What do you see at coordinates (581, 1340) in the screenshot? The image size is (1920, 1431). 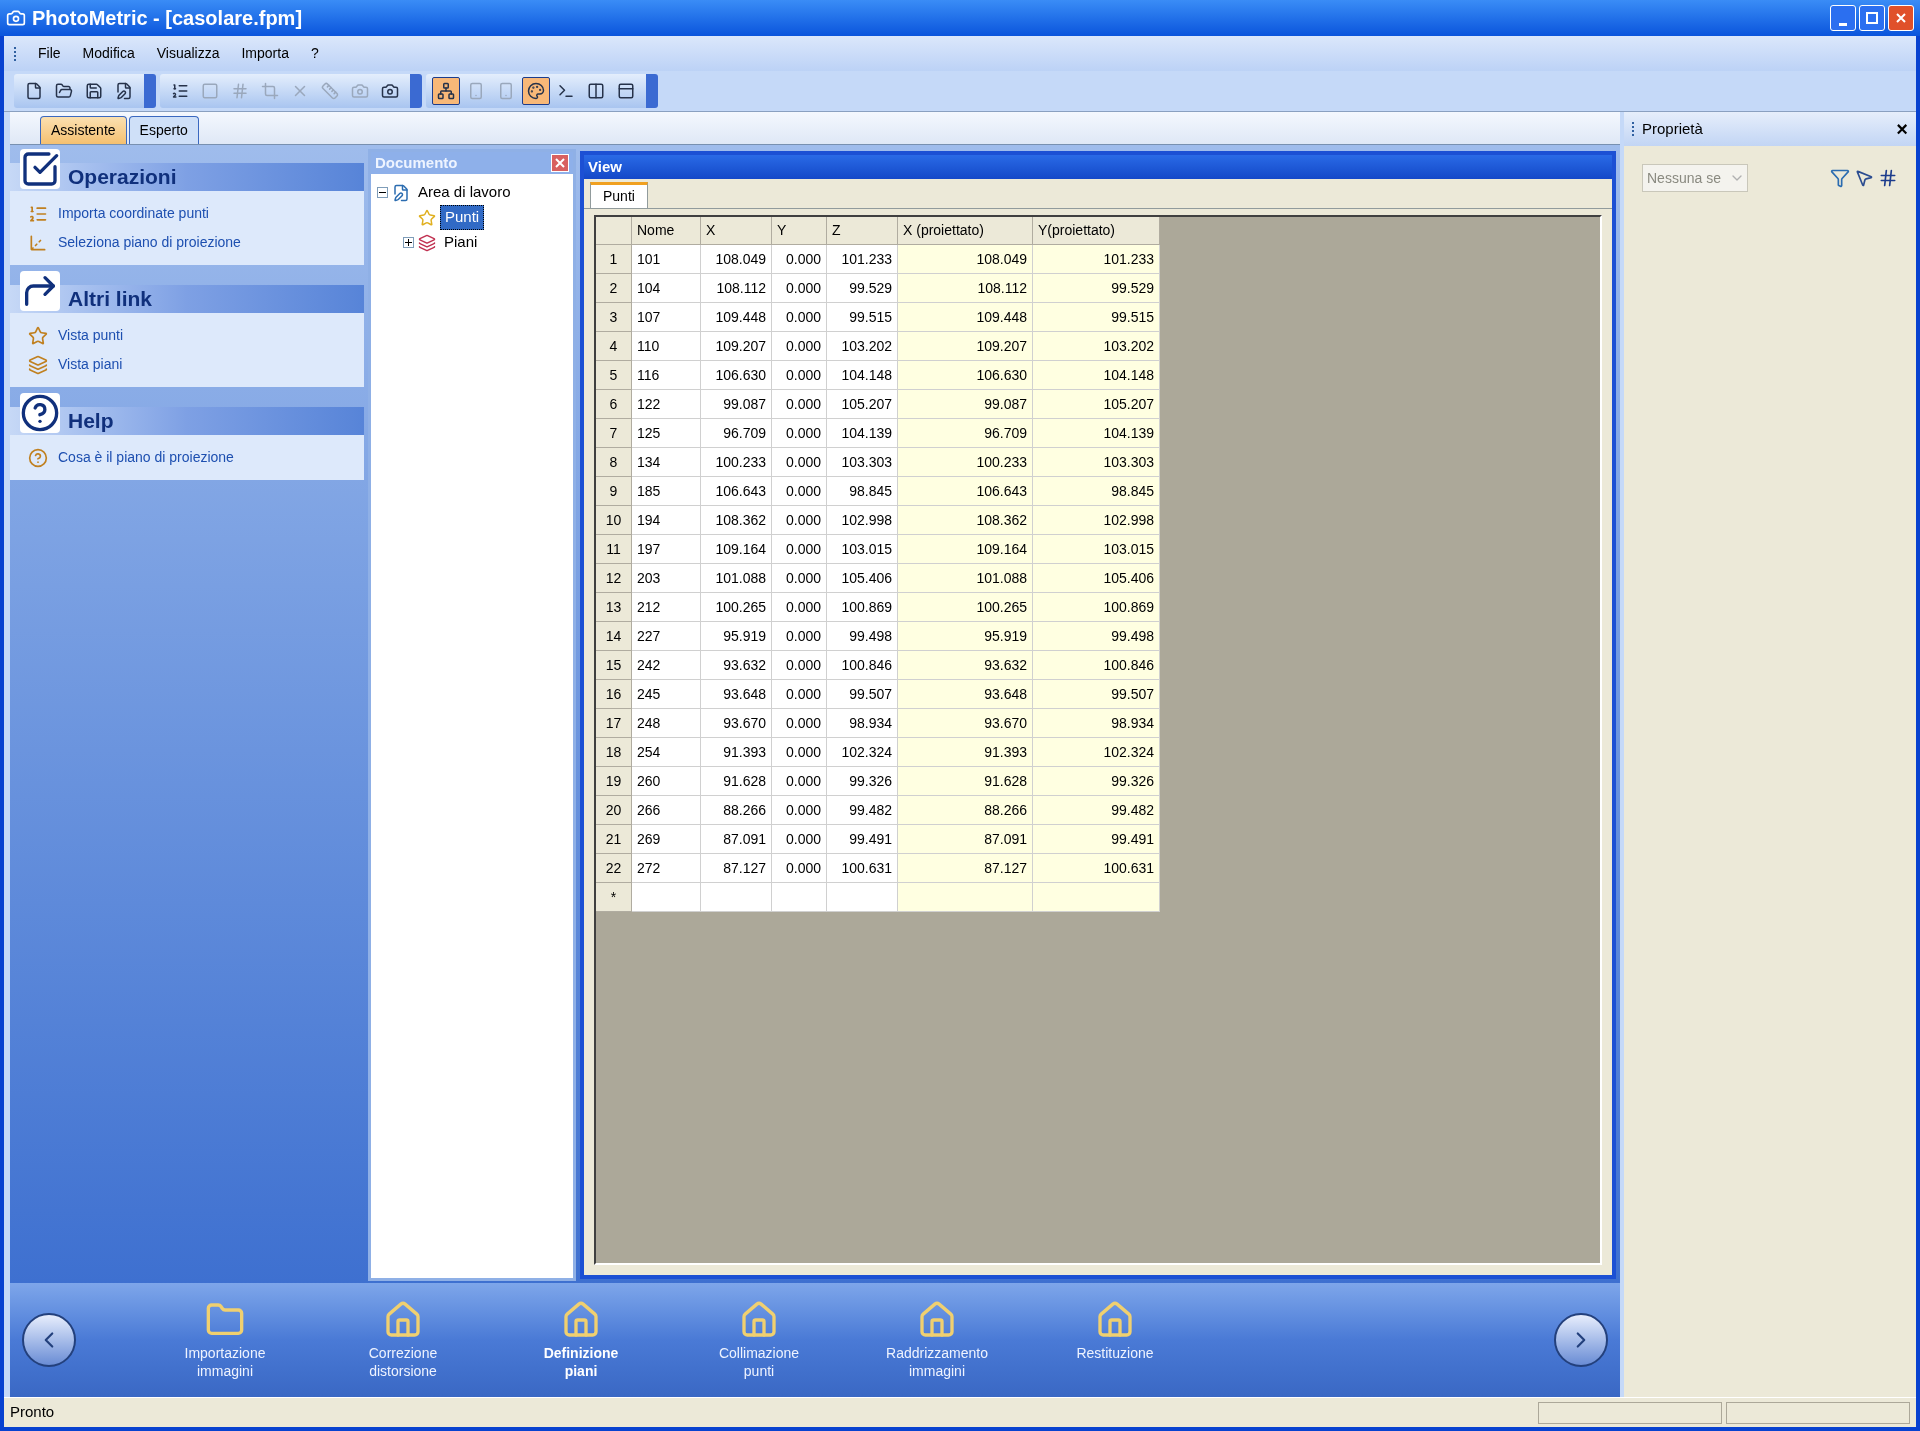 I see `workflow-step: Definizione piani` at bounding box center [581, 1340].